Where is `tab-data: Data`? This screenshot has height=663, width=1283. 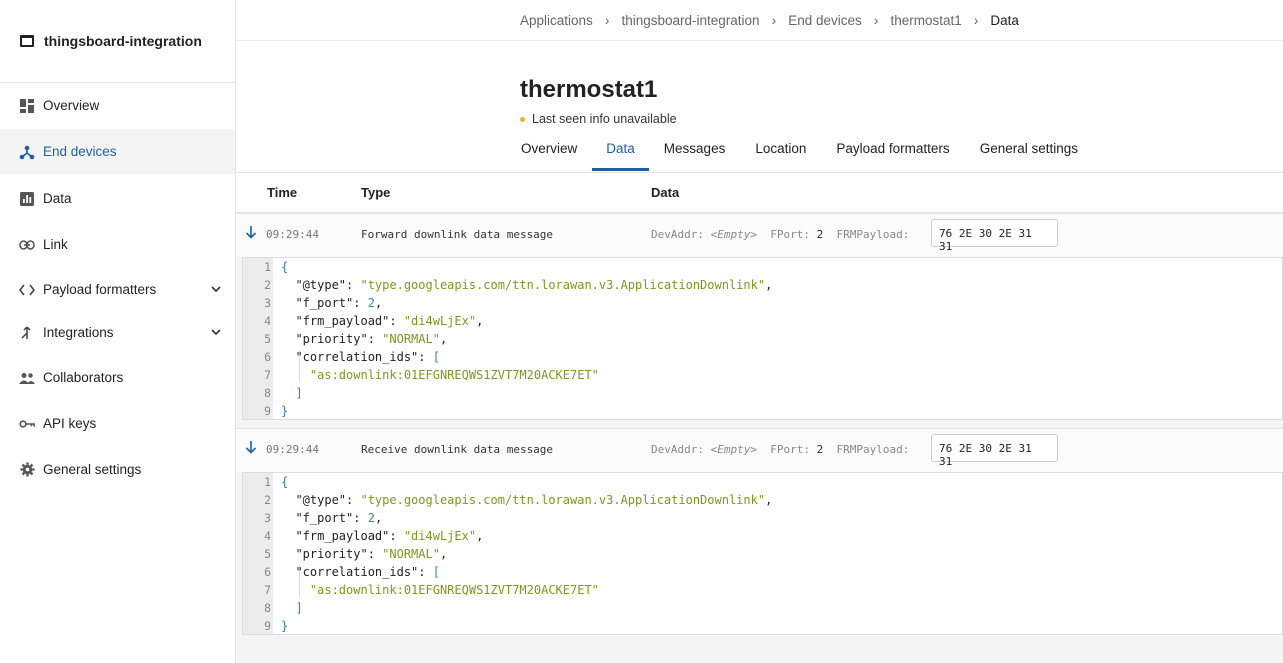 tab-data: Data is located at coordinates (620, 151).